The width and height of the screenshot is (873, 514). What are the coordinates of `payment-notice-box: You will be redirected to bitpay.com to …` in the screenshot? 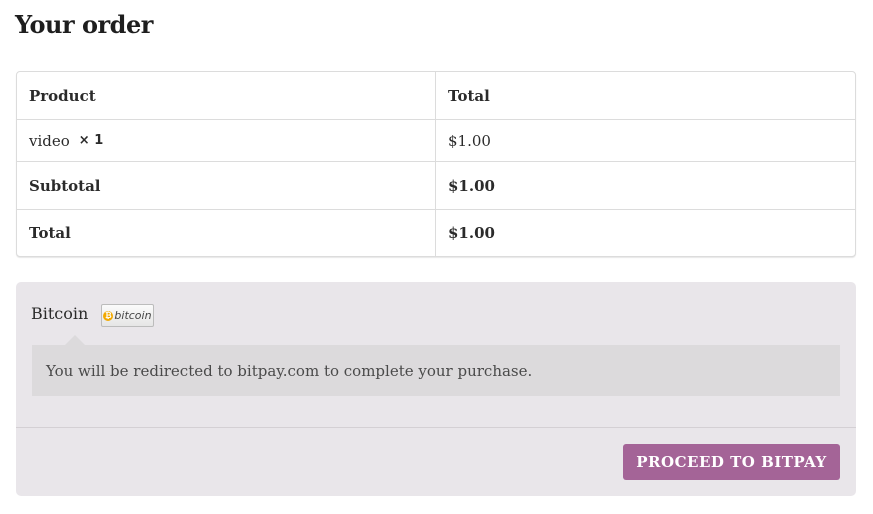 It's located at (436, 365).